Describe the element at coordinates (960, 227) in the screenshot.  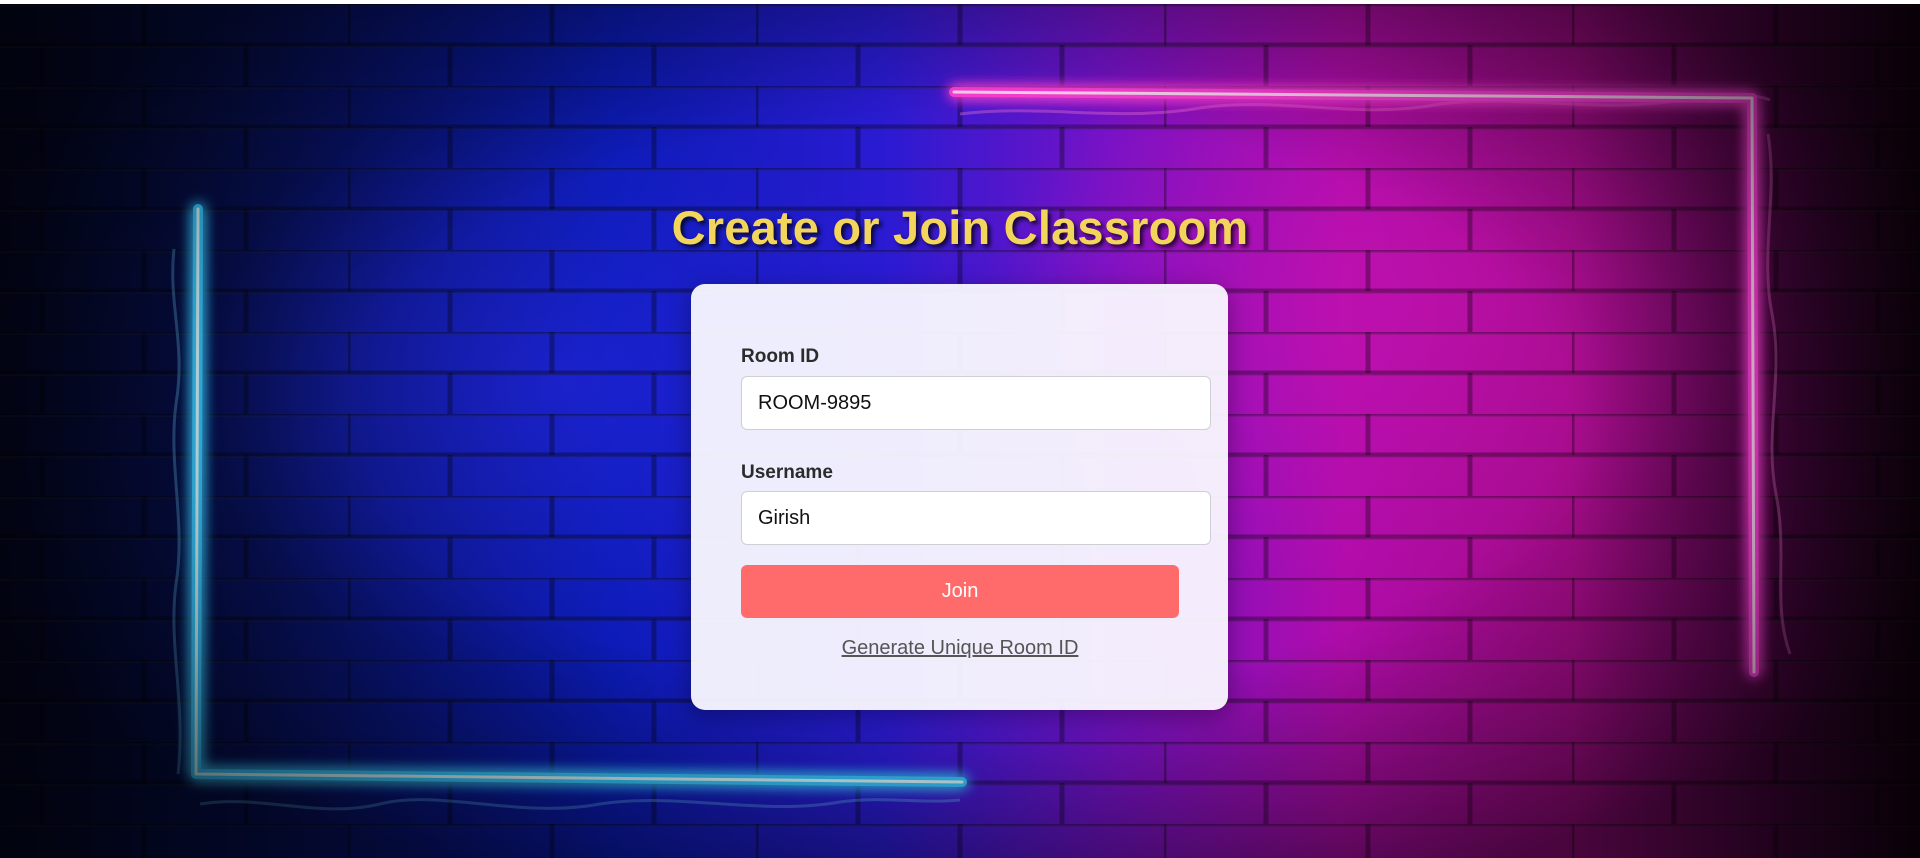
I see `page-title: Create or Join Classroom` at that location.